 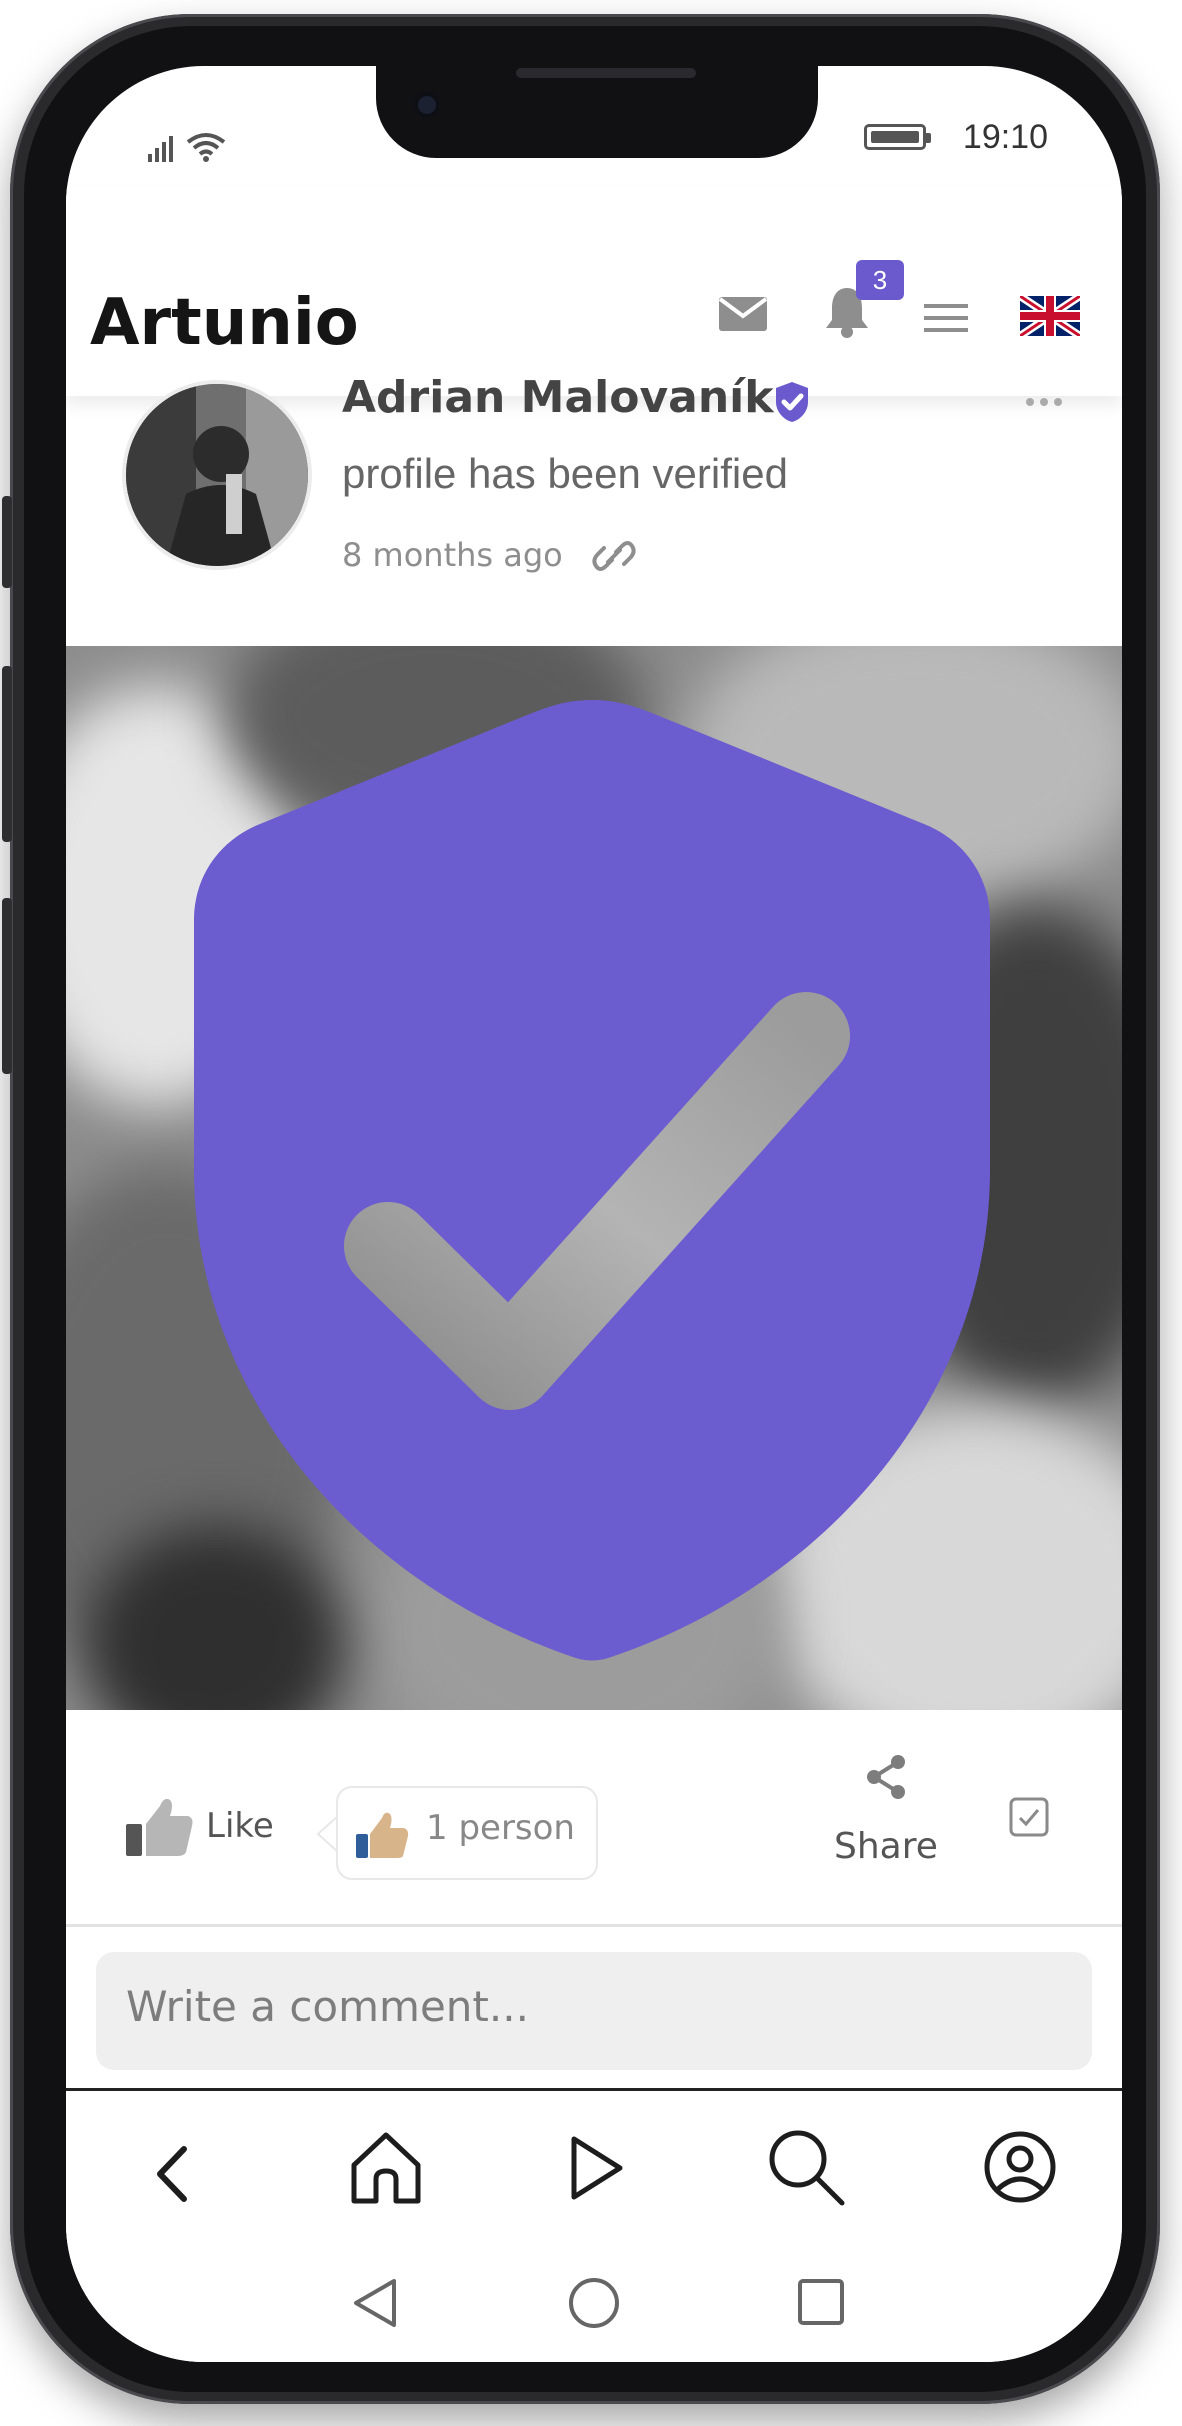 What do you see at coordinates (594, 1925) in the screenshot?
I see `divider` at bounding box center [594, 1925].